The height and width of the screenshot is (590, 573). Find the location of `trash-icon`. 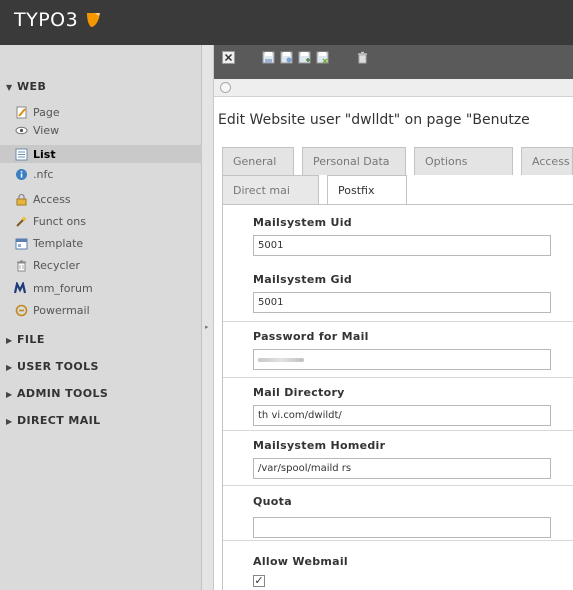

trash-icon is located at coordinates (21, 265).